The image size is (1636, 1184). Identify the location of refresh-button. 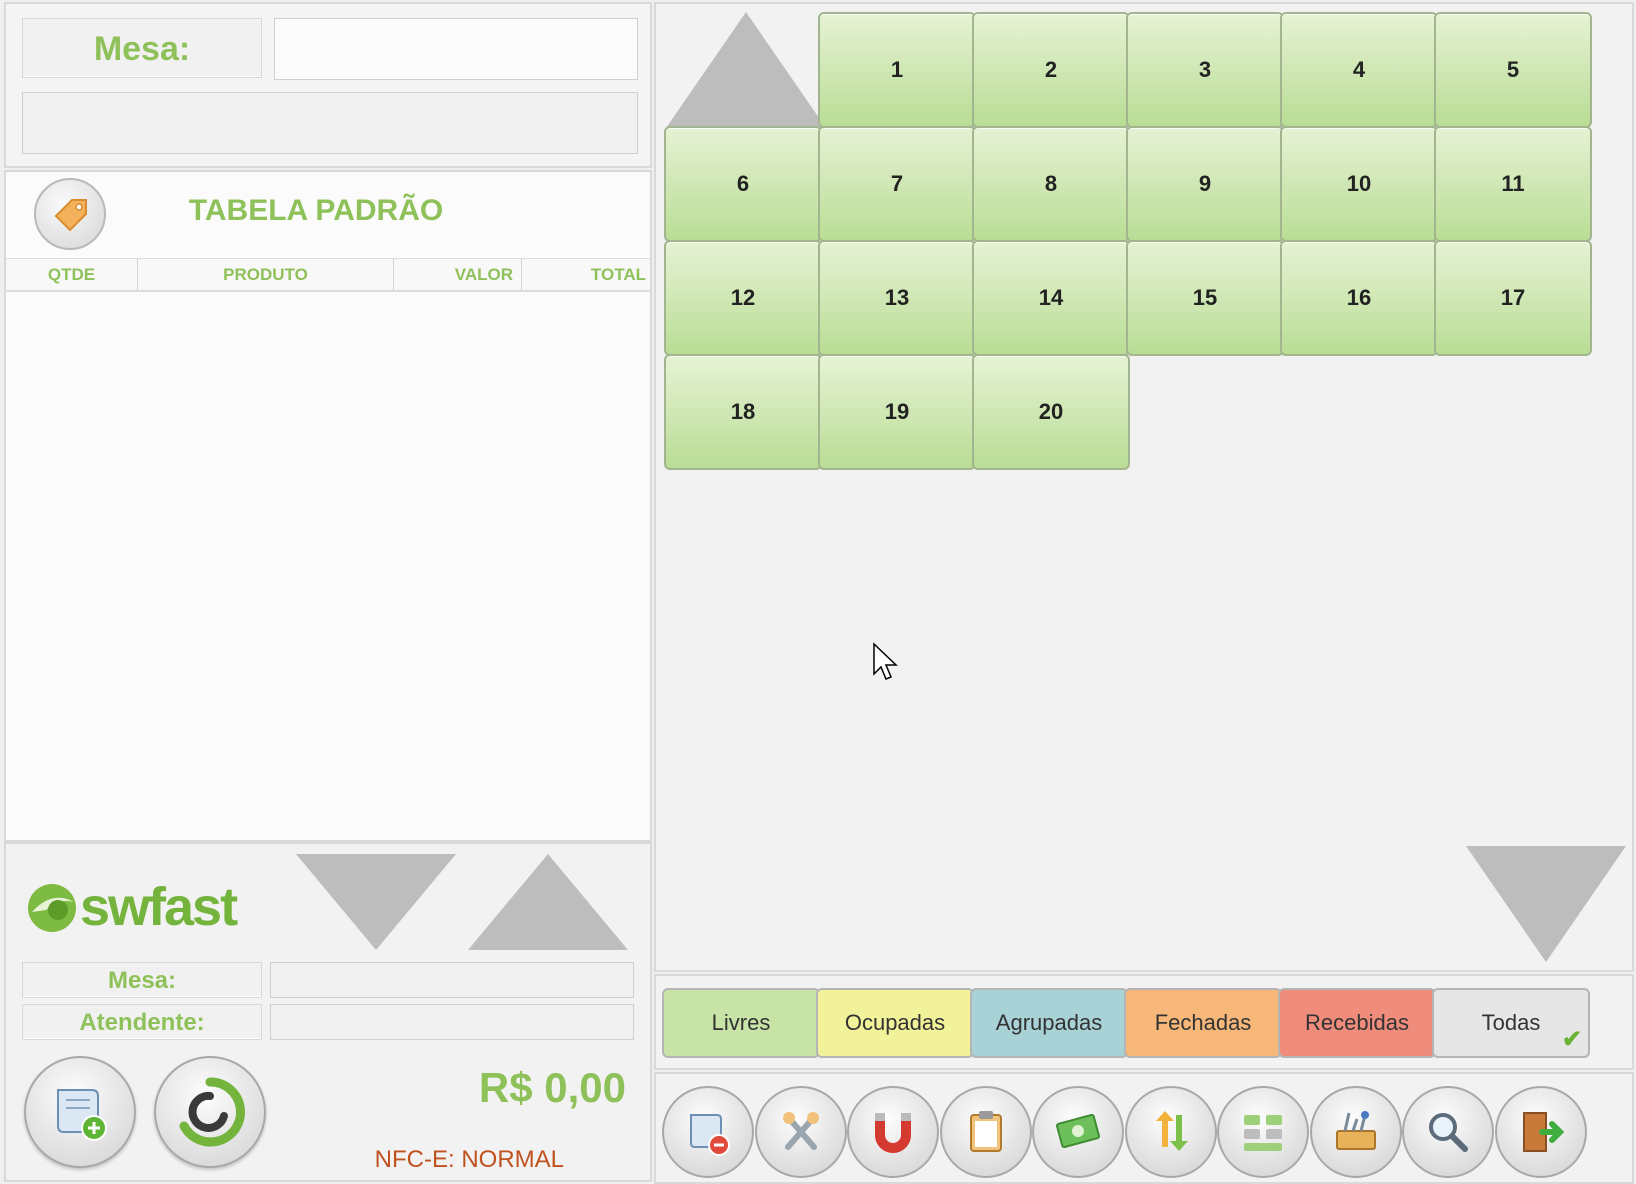
(210, 1112).